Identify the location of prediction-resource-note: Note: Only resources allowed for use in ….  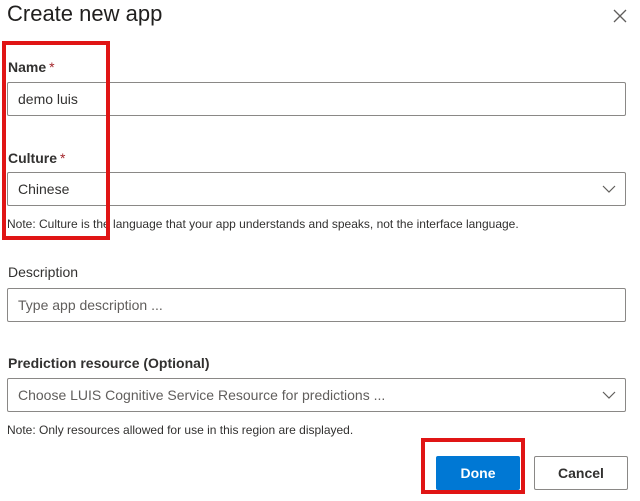
(180, 430).